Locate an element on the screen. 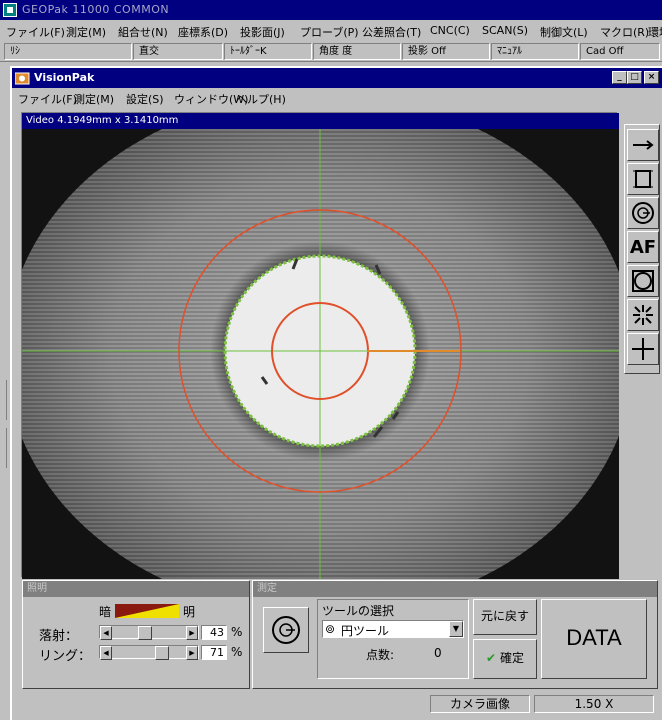 The height and width of the screenshot is (720, 662). outer-menu-projection: 投影面(J) is located at coordinates (262, 32).